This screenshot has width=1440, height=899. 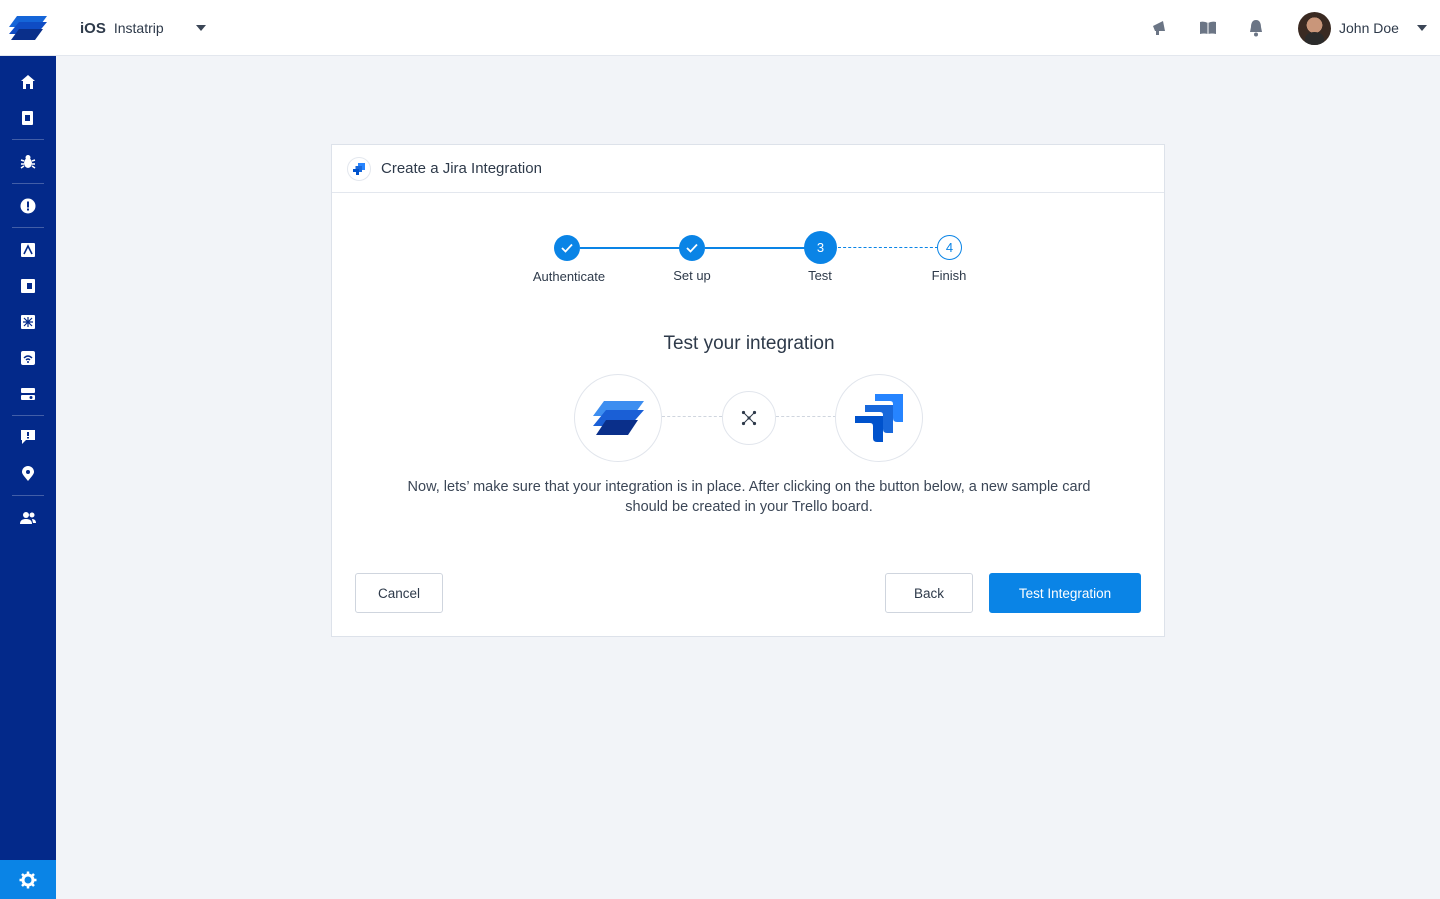 I want to click on avatar, so click(x=1314, y=28).